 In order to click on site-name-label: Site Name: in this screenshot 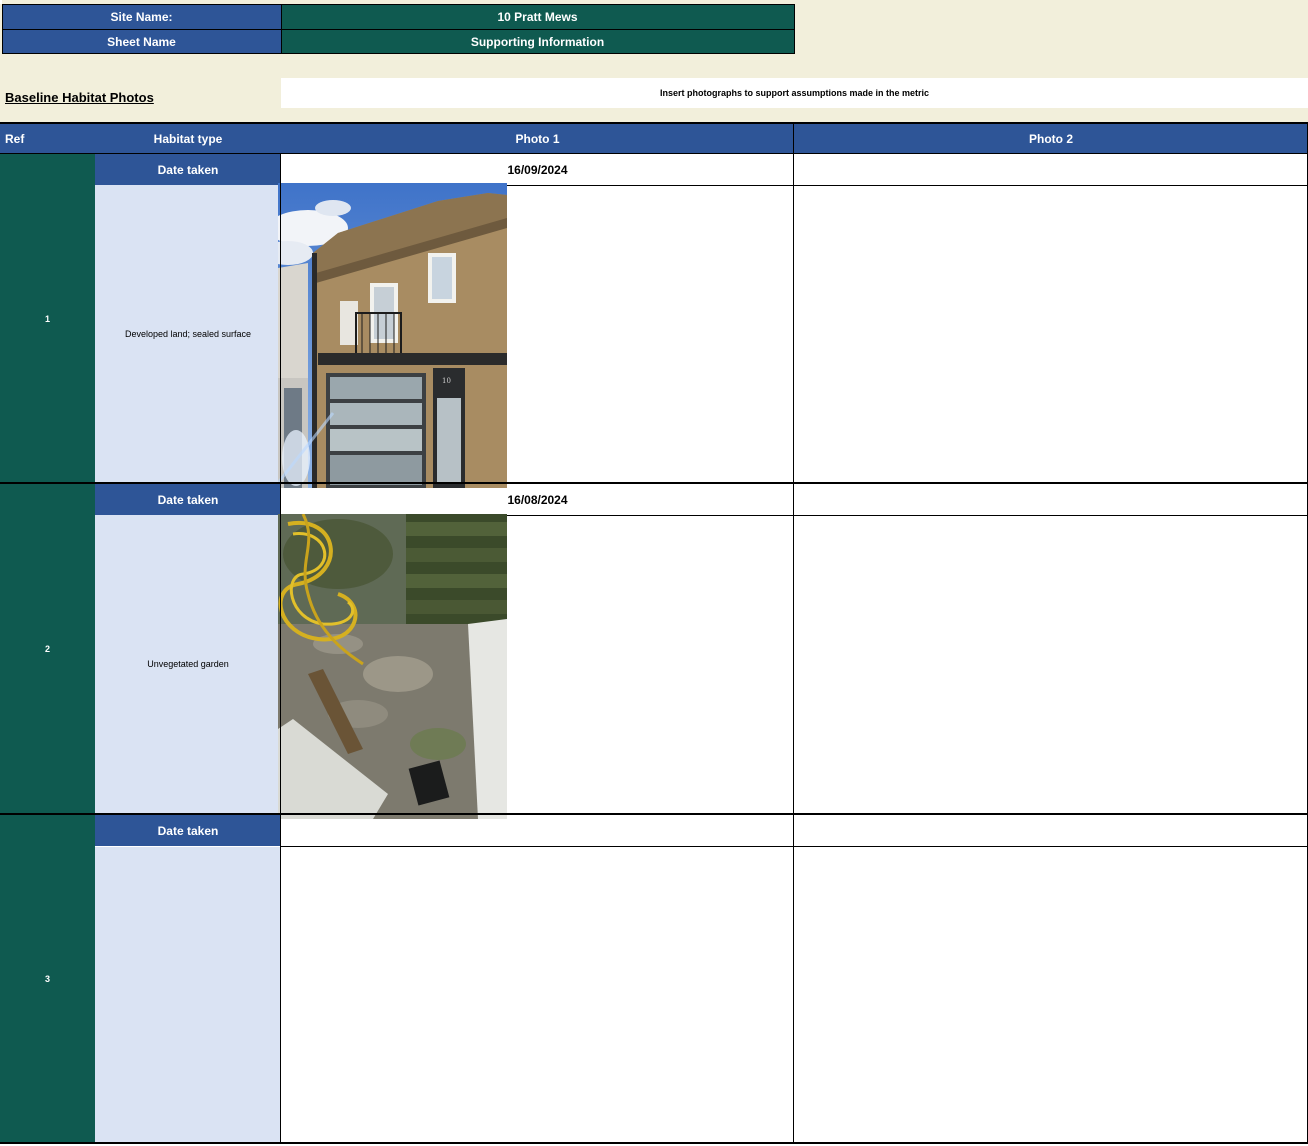, I will do `click(141, 17)`.